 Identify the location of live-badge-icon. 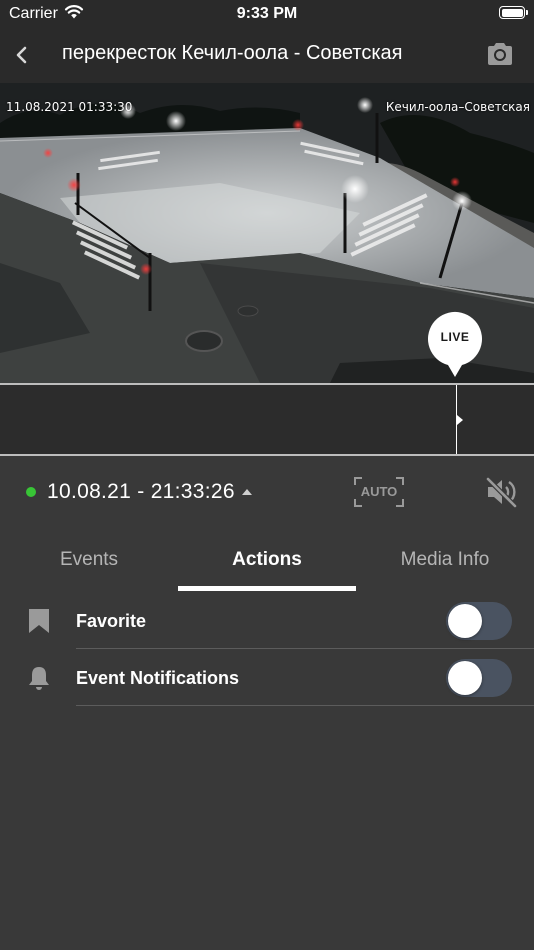
(455, 344).